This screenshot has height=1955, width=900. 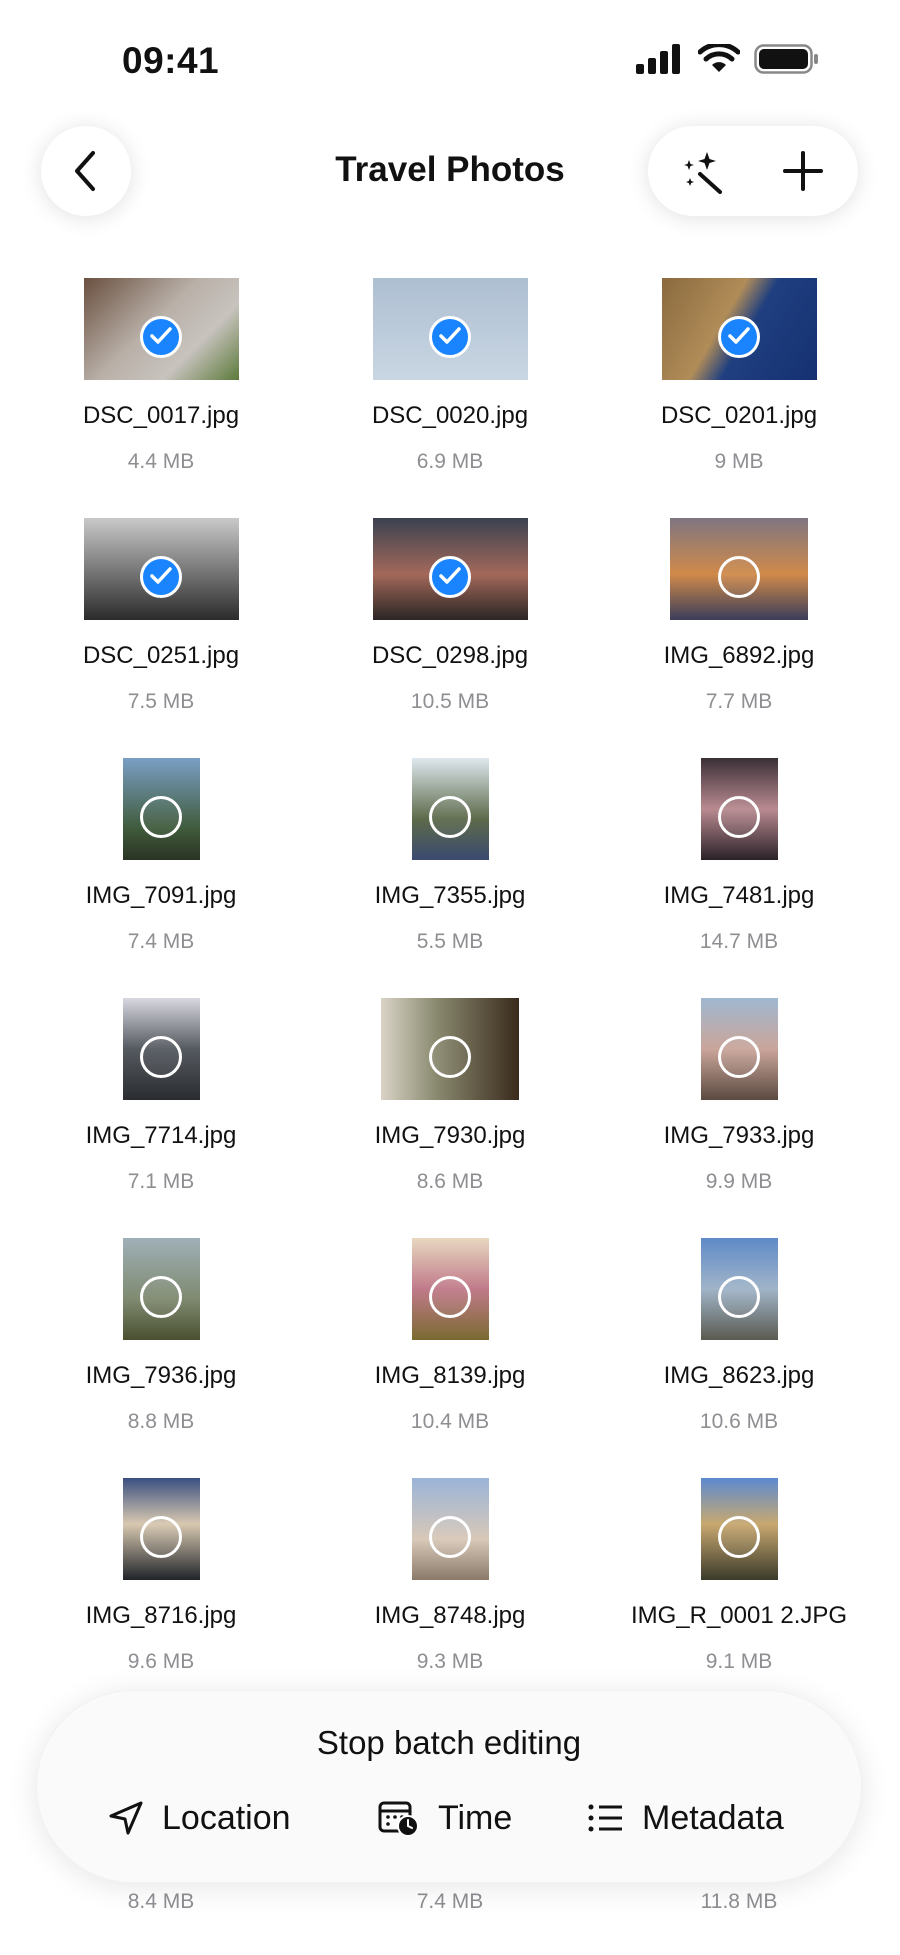 What do you see at coordinates (226, 1817) in the screenshot?
I see `location-label: Location` at bounding box center [226, 1817].